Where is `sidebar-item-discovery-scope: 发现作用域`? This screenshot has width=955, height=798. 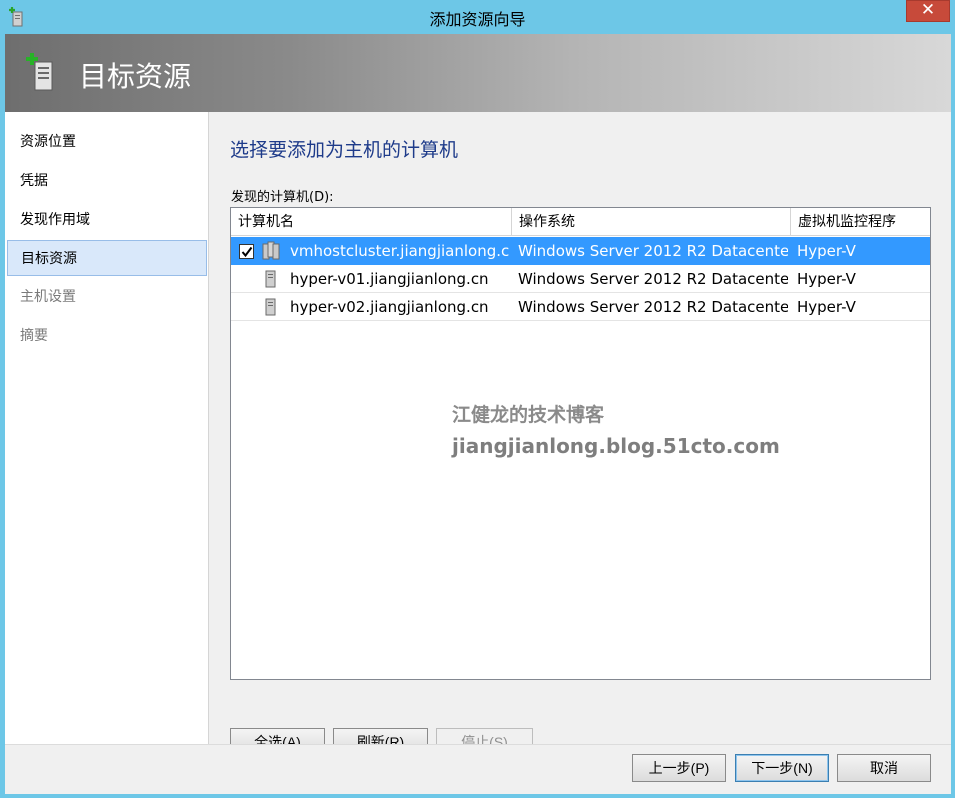
sidebar-item-discovery-scope: 发现作用域 is located at coordinates (107, 220).